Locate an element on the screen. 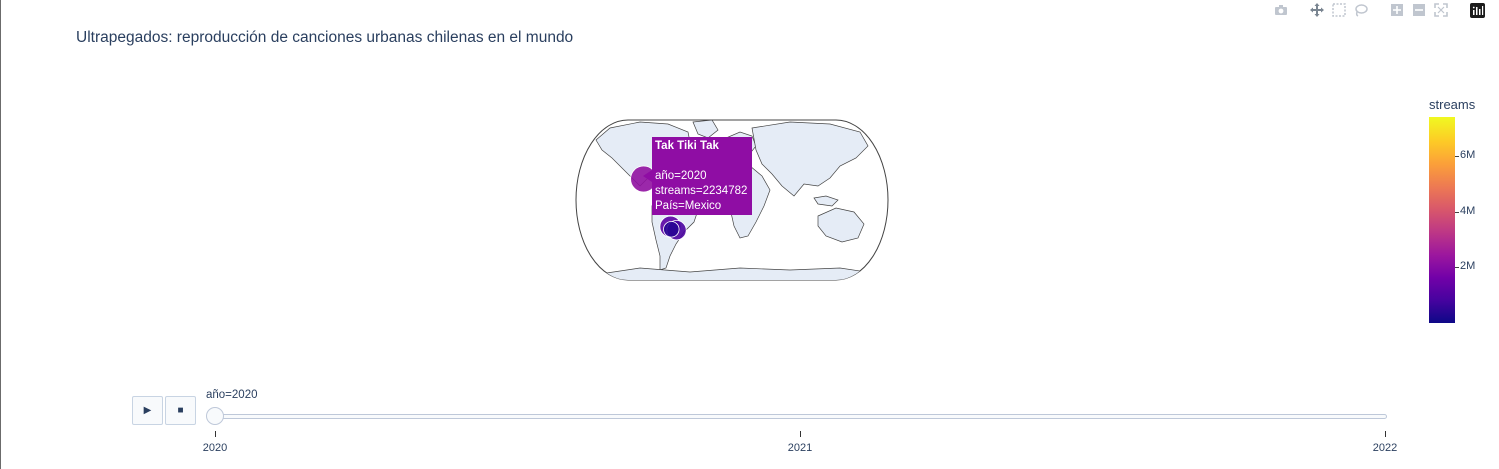 This screenshot has width=1499, height=469. data-point-chile is located at coordinates (671, 229).